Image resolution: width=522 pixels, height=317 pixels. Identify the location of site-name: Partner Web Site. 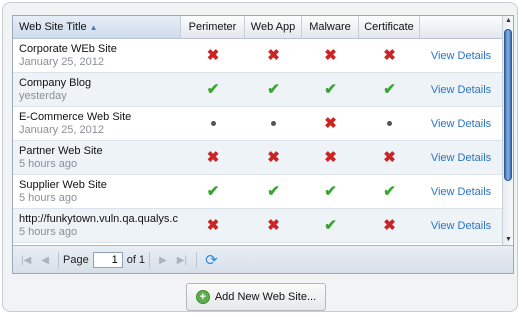
(61, 151).